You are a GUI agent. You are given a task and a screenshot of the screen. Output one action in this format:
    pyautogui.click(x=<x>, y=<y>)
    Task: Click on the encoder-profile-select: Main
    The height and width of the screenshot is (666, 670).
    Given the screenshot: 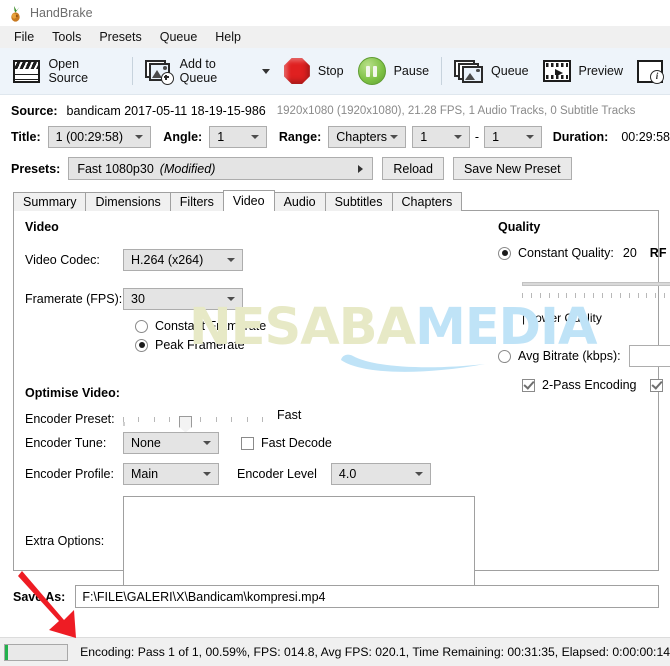 What is the action you would take?
    pyautogui.click(x=171, y=474)
    